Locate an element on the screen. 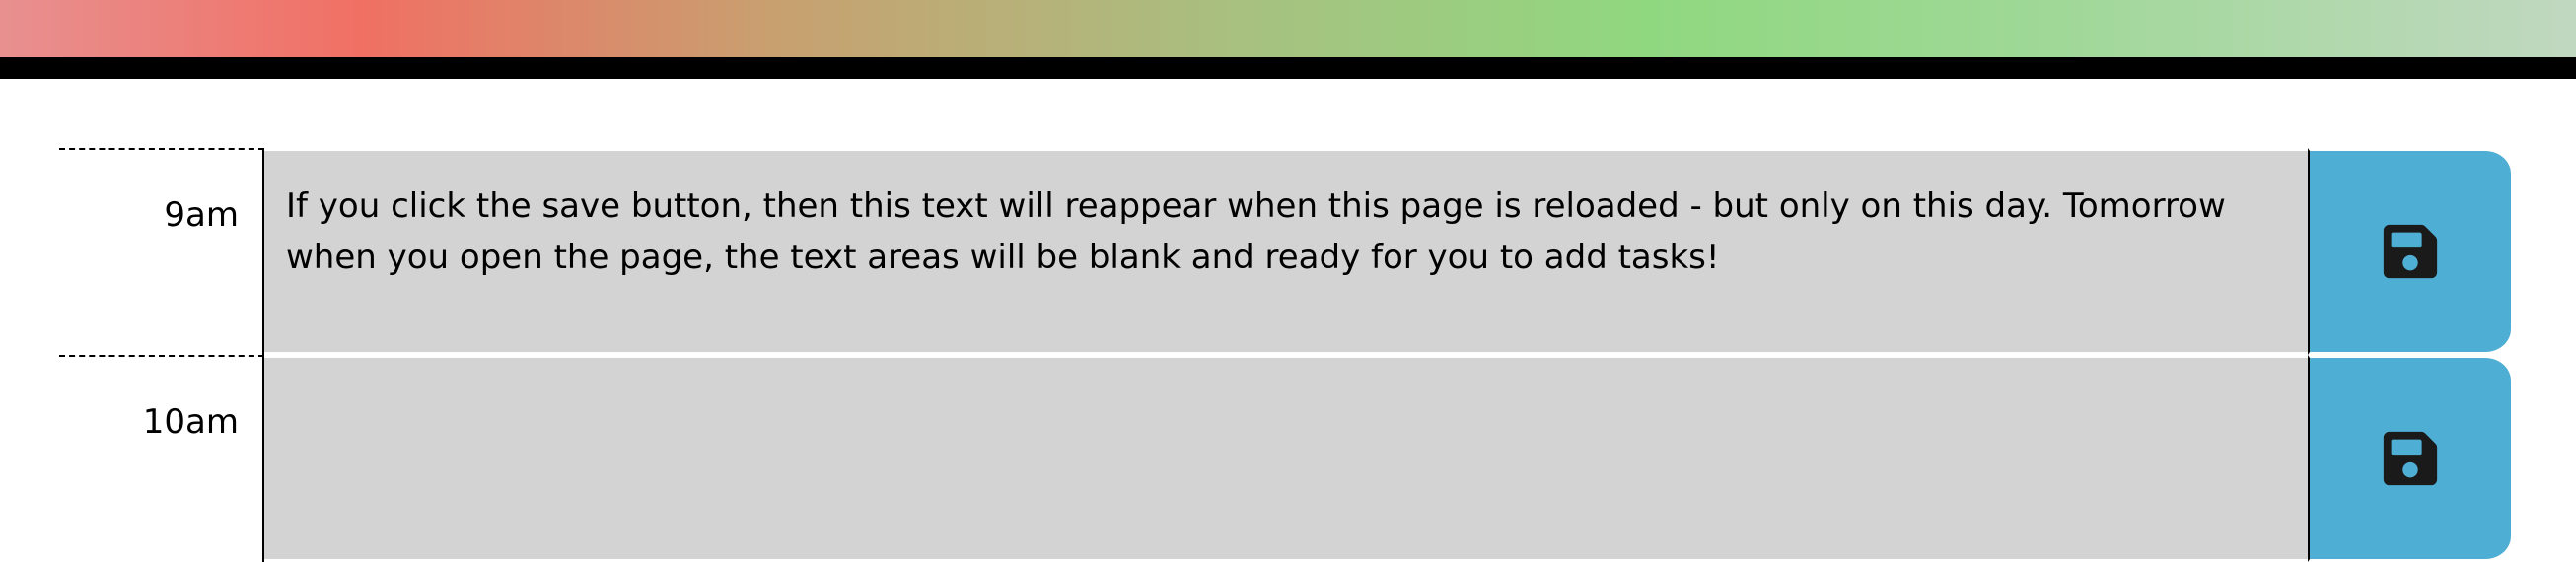  hour-label: 9am is located at coordinates (162, 251).